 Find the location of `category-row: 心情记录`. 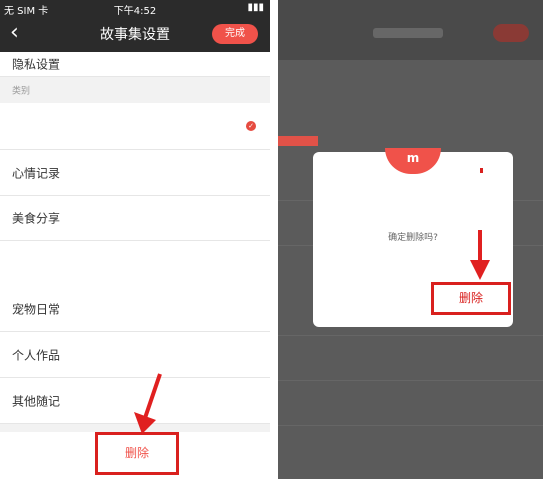

category-row: 心情记录 is located at coordinates (135, 173).